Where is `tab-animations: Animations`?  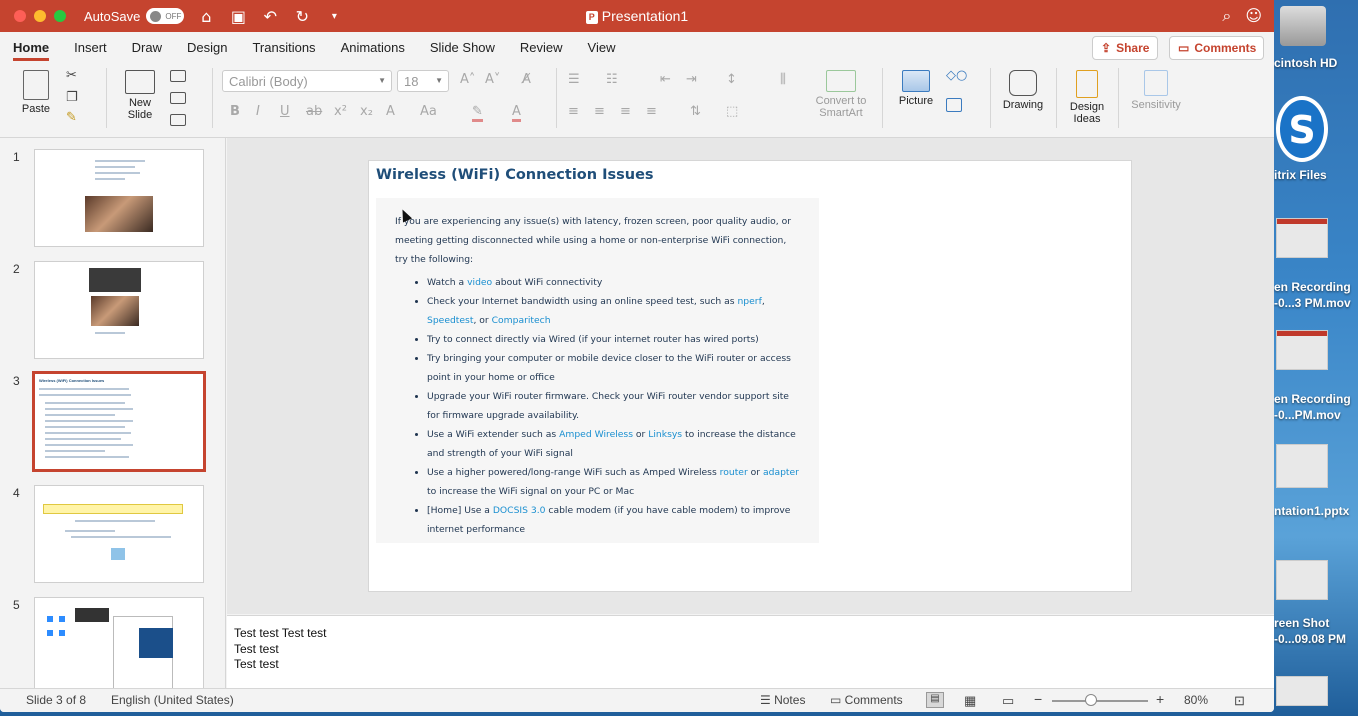 tab-animations: Animations is located at coordinates (373, 47).